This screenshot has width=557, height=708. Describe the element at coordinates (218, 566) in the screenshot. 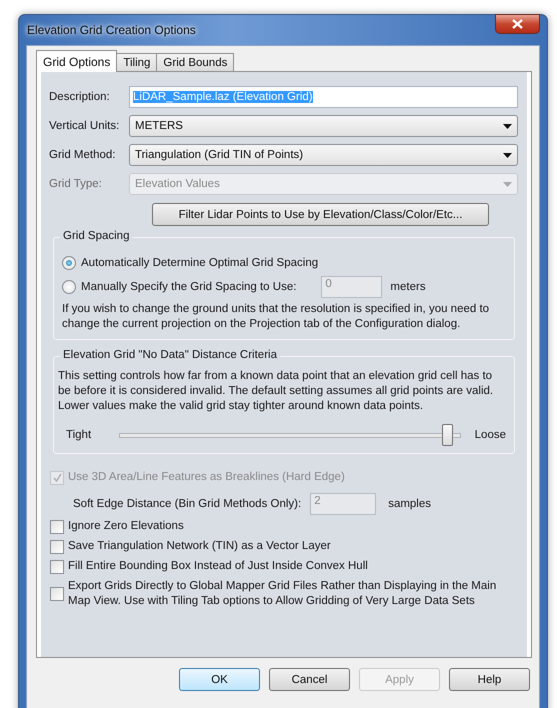

I see `checkbox-label: Fill Entire Bounding Box Instead of Just Inside Convex Hull` at that location.